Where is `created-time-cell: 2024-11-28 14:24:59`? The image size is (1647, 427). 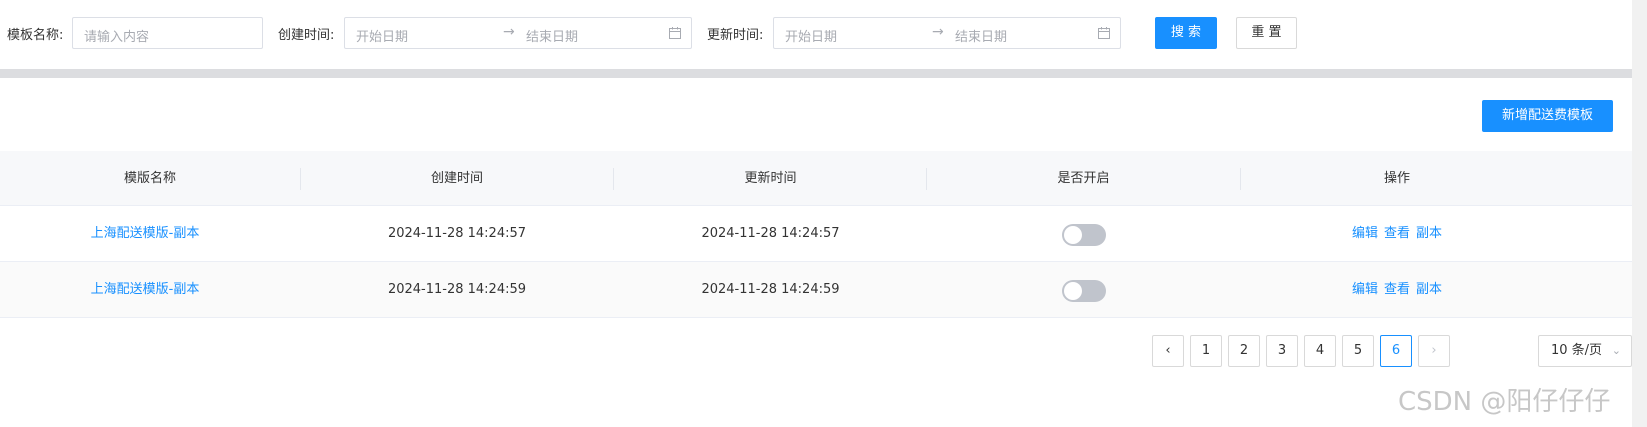 created-time-cell: 2024-11-28 14:24:59 is located at coordinates (457, 289).